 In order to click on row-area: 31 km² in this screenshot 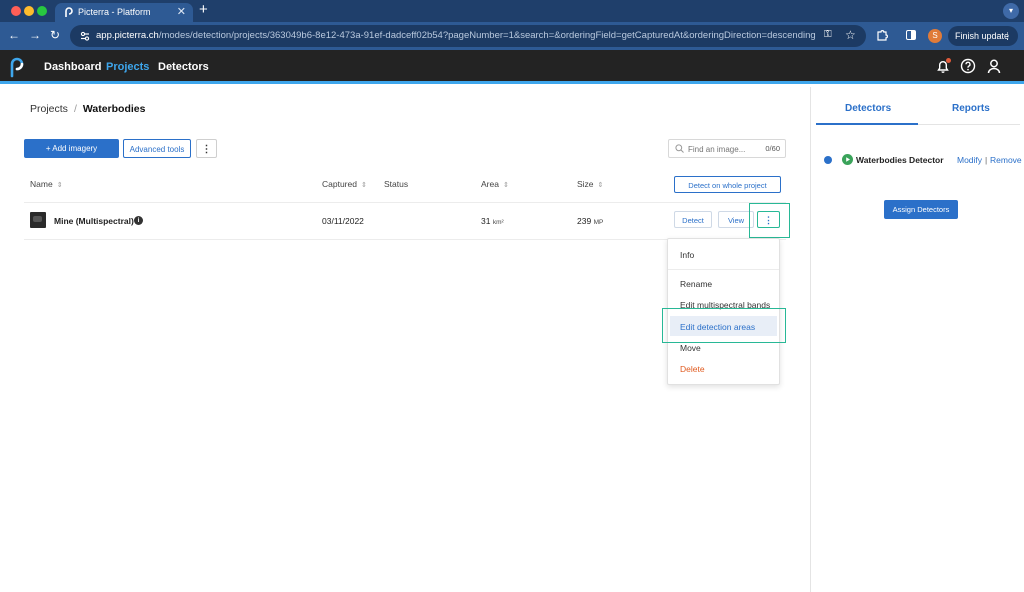, I will do `click(492, 221)`.